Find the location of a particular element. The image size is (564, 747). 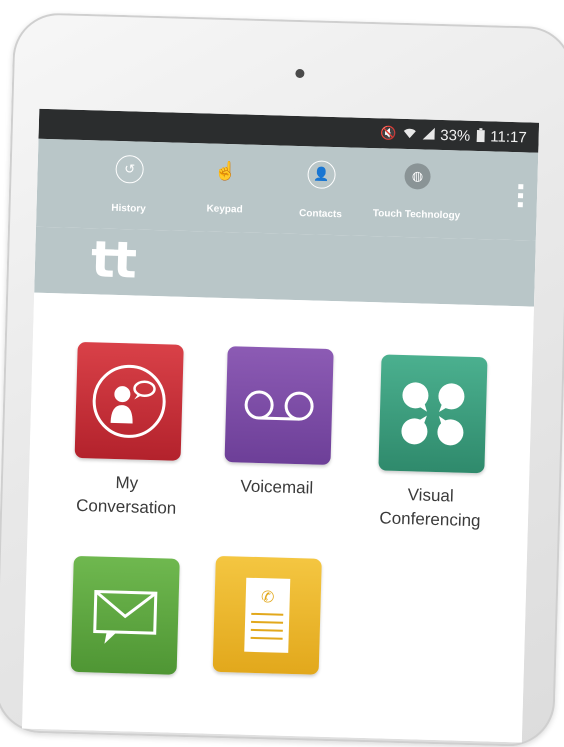

logo: tt is located at coordinates (113, 260).